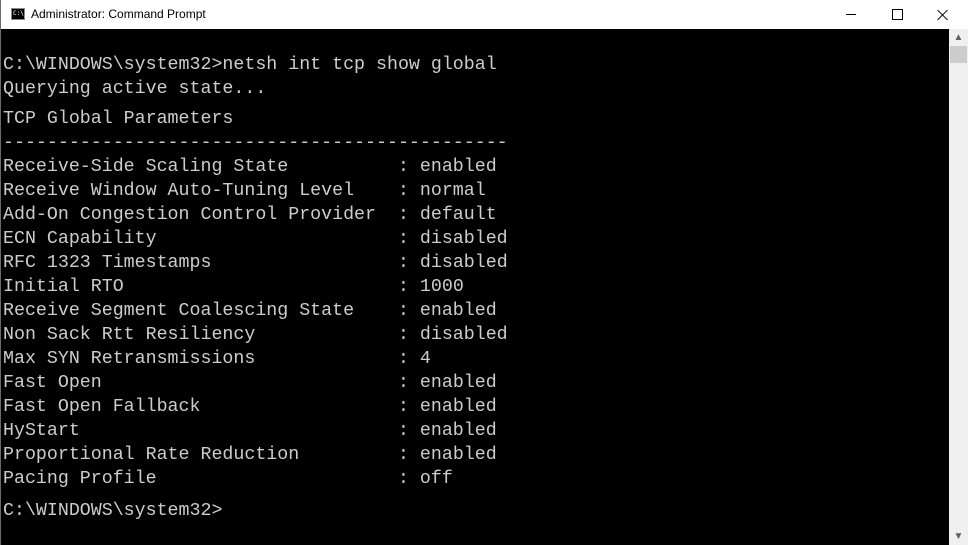  Describe the element at coordinates (118, 14) in the screenshot. I see `window-title: Administrator: Command Prompt` at that location.